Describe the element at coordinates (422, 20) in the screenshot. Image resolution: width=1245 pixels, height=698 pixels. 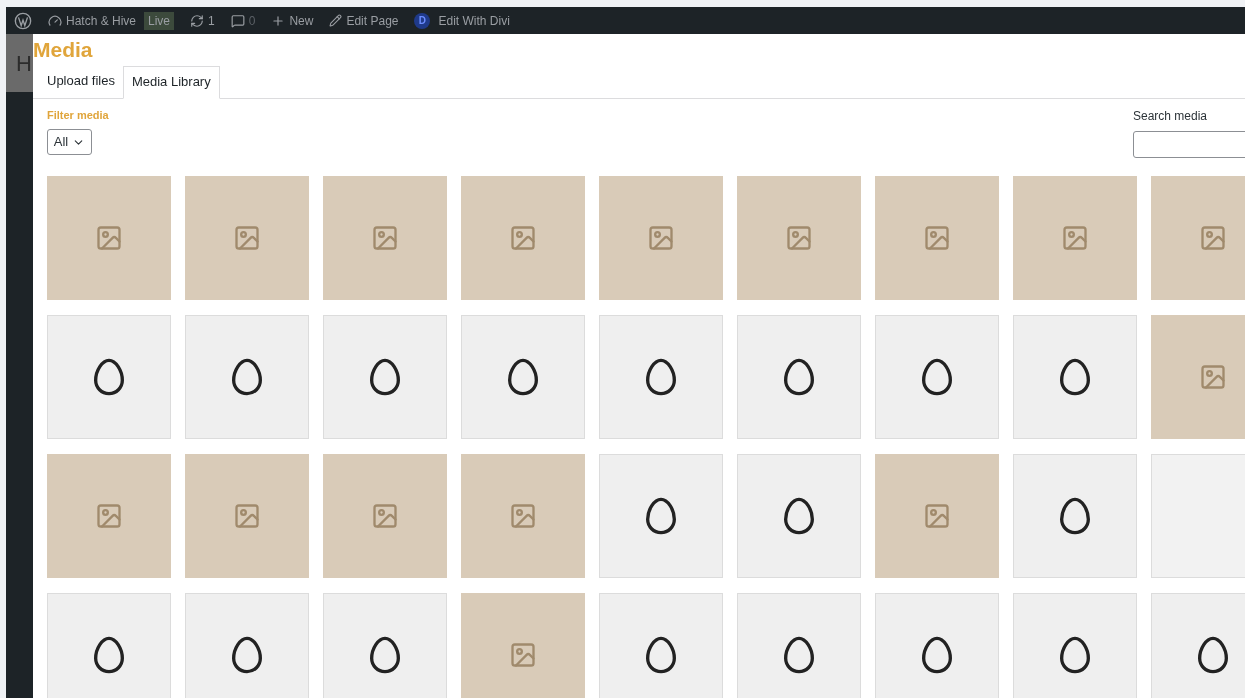
I see `divi-logo: D` at that location.